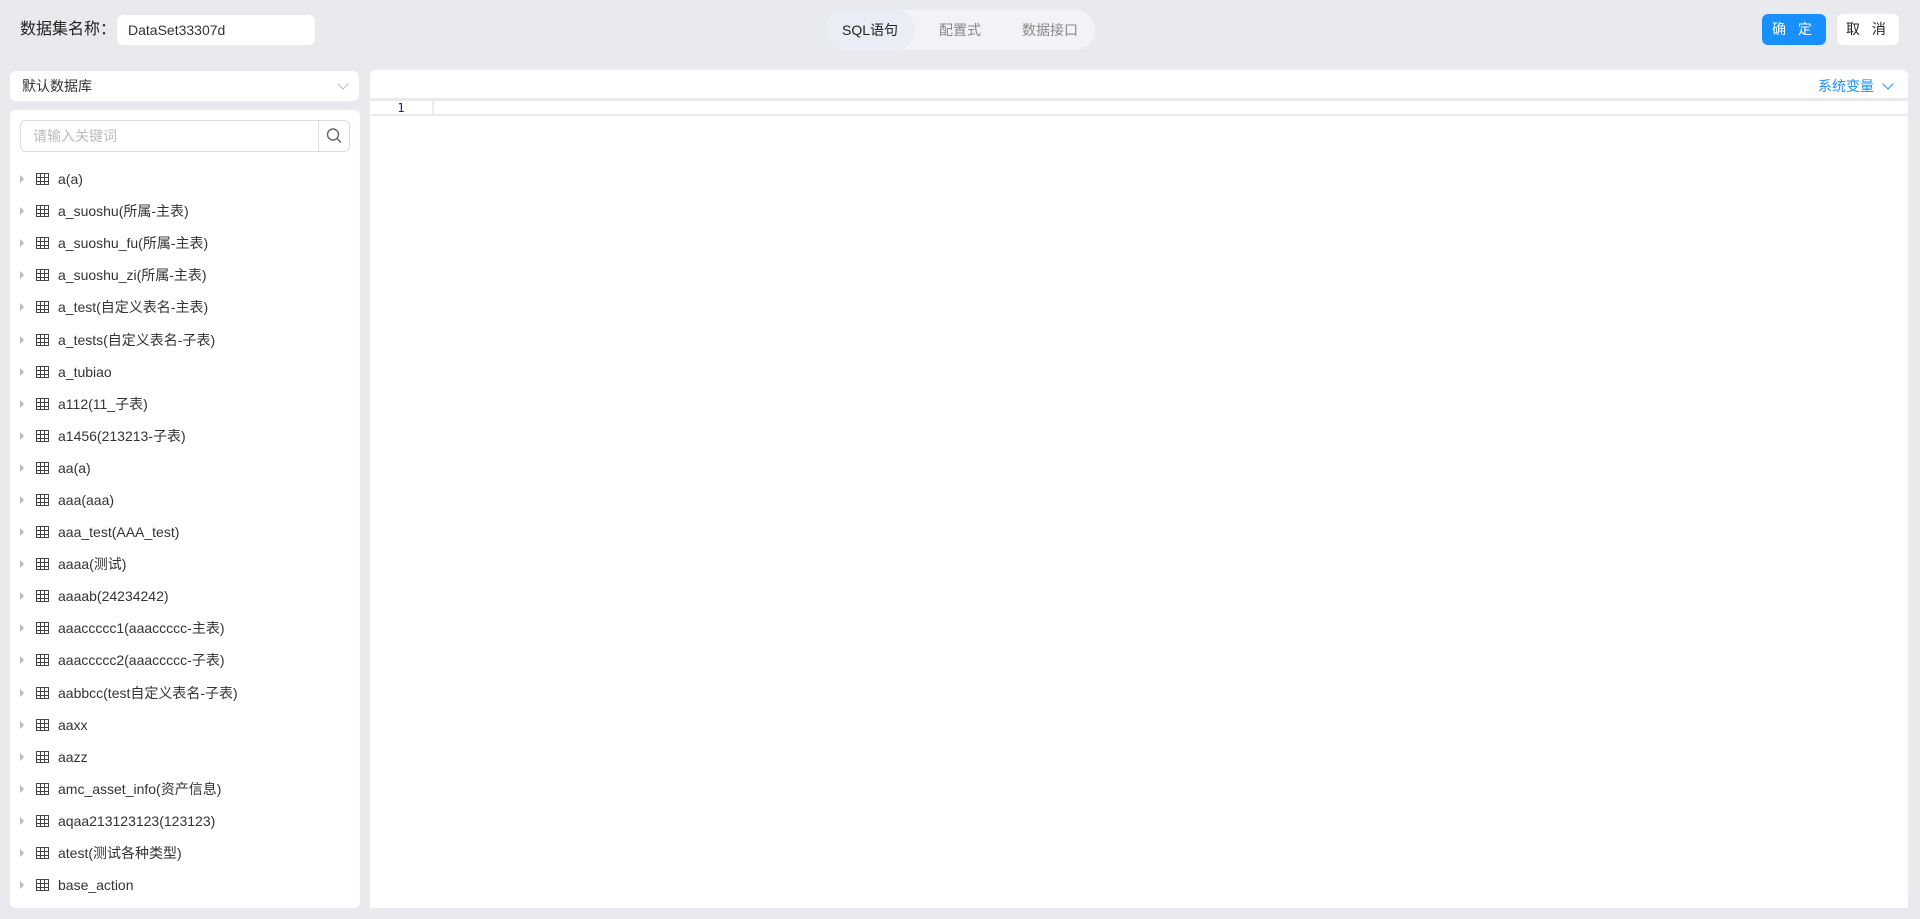 This screenshot has width=1920, height=919. Describe the element at coordinates (1868, 29) in the screenshot. I see `cancel-button: 取 消` at that location.